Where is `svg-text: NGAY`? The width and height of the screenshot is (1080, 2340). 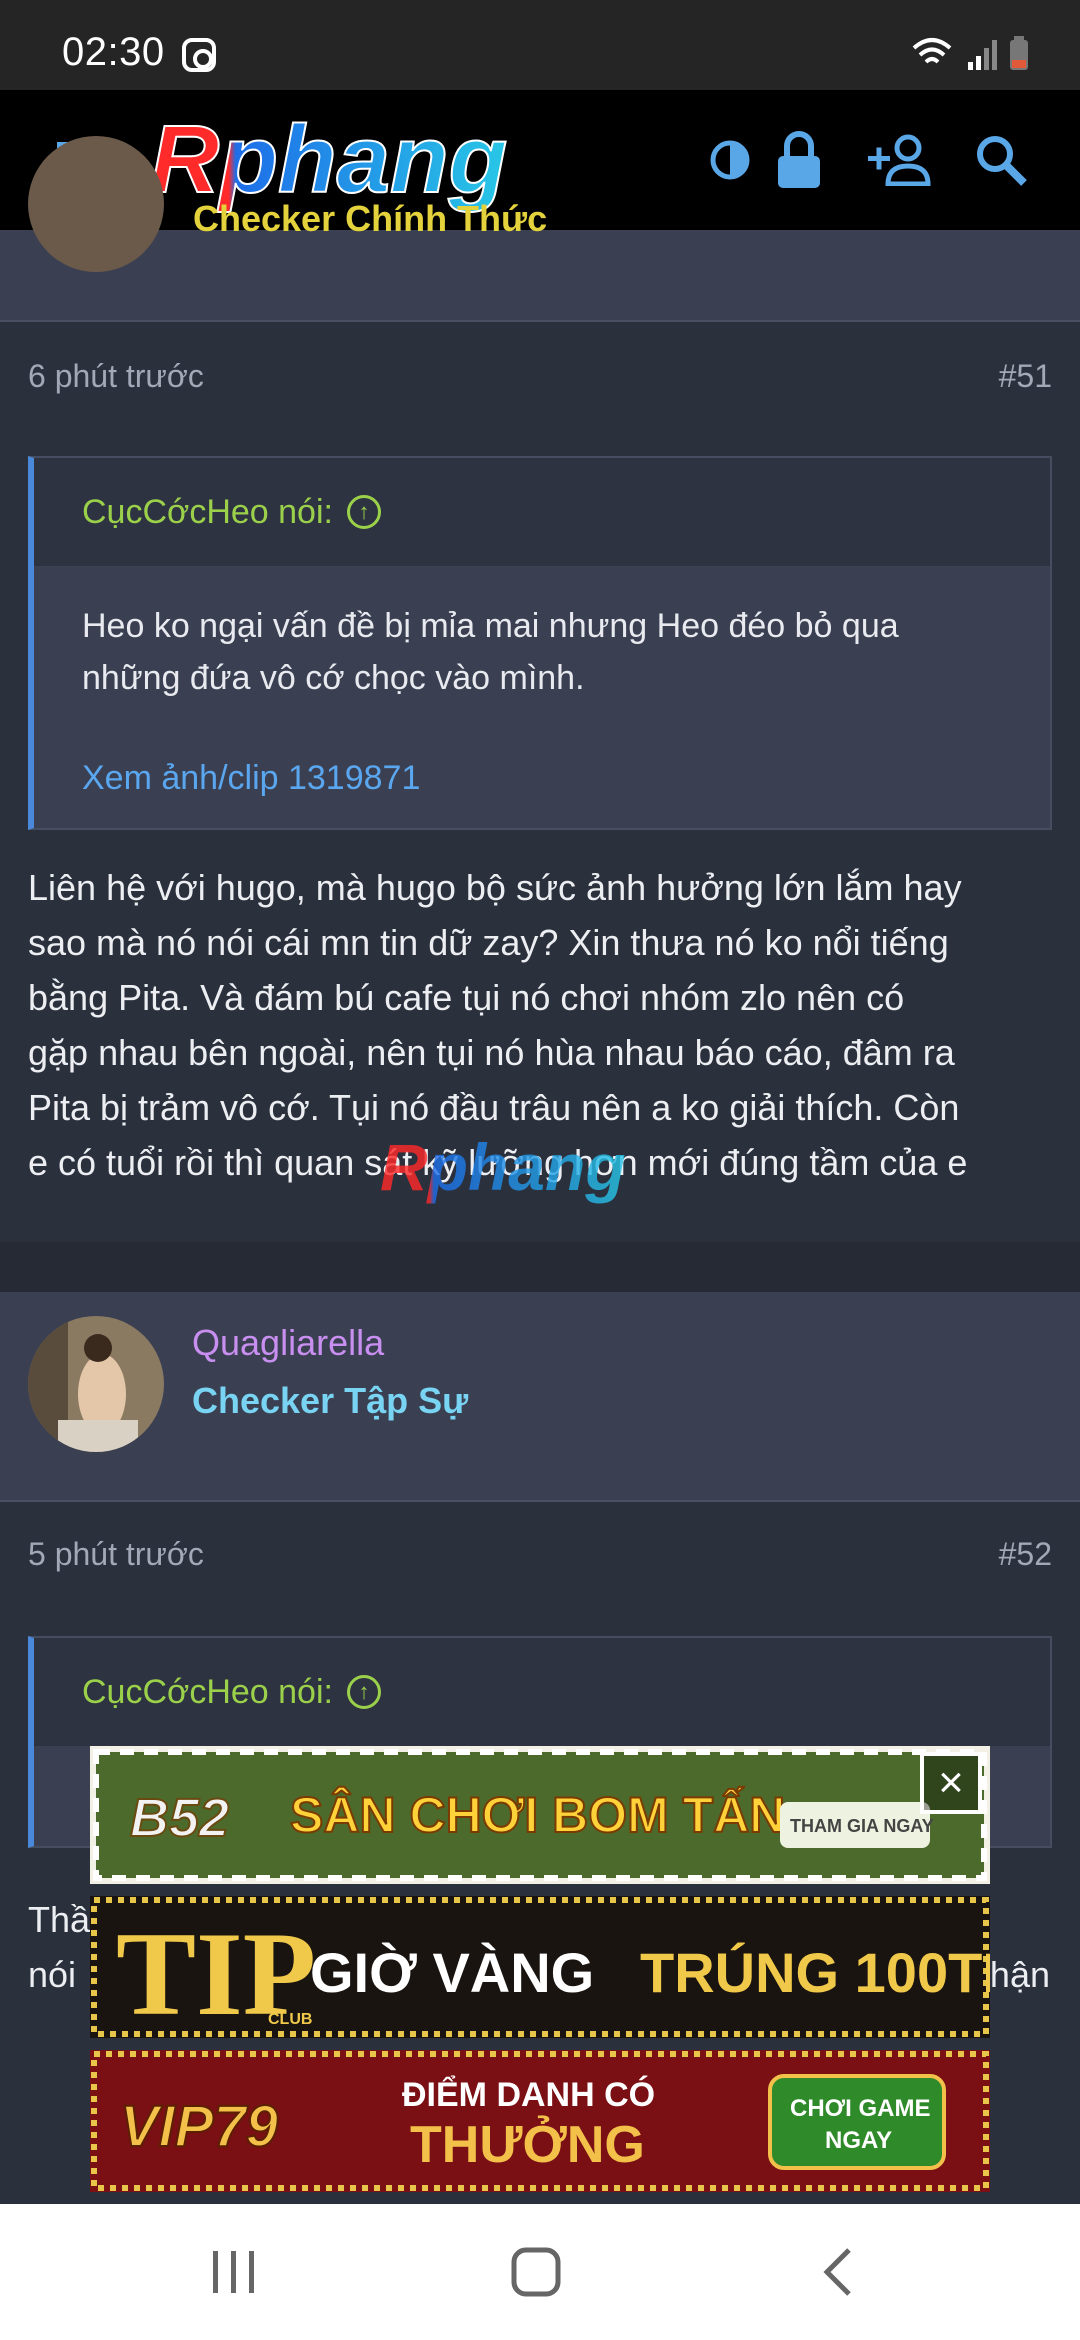
svg-text: NGAY is located at coordinates (858, 2140).